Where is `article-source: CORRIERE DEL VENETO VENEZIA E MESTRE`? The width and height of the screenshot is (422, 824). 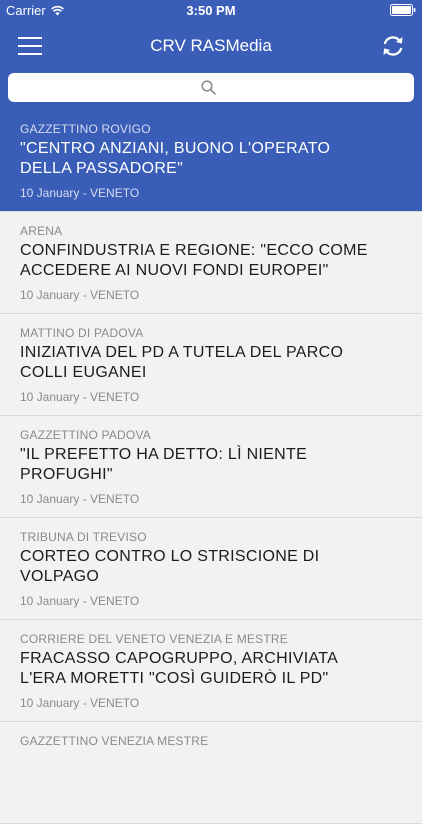
article-source: CORRIERE DEL VENETO VENEZIA E MESTRE is located at coordinates (154, 639).